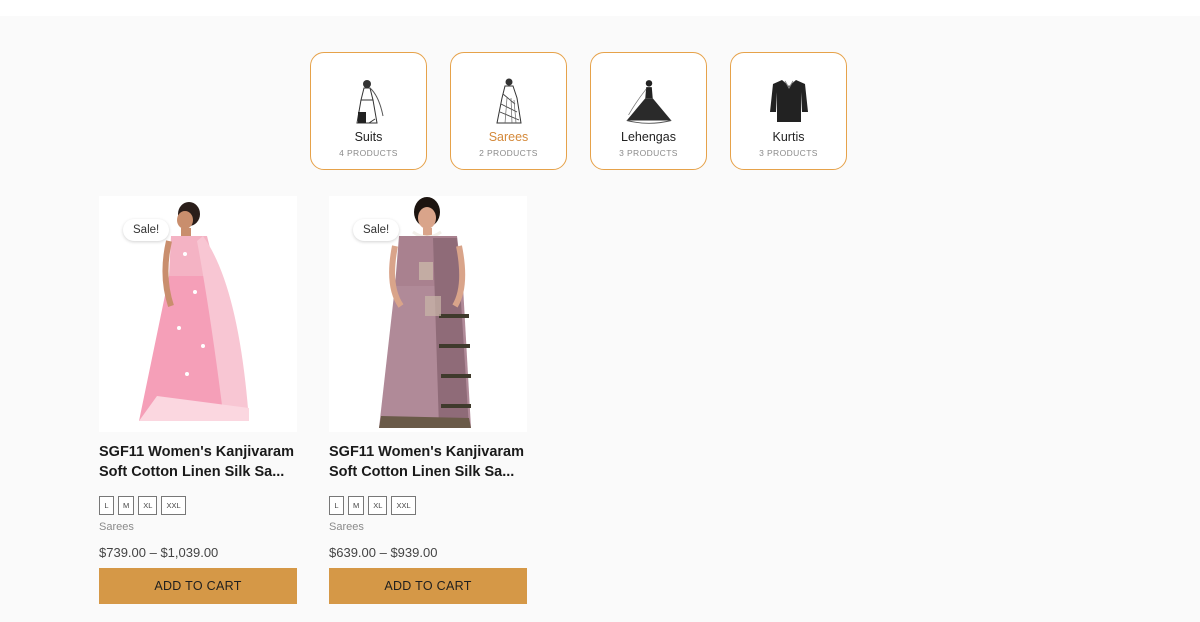 This screenshot has width=1200, height=622. I want to click on lehenga-icon, so click(649, 101).